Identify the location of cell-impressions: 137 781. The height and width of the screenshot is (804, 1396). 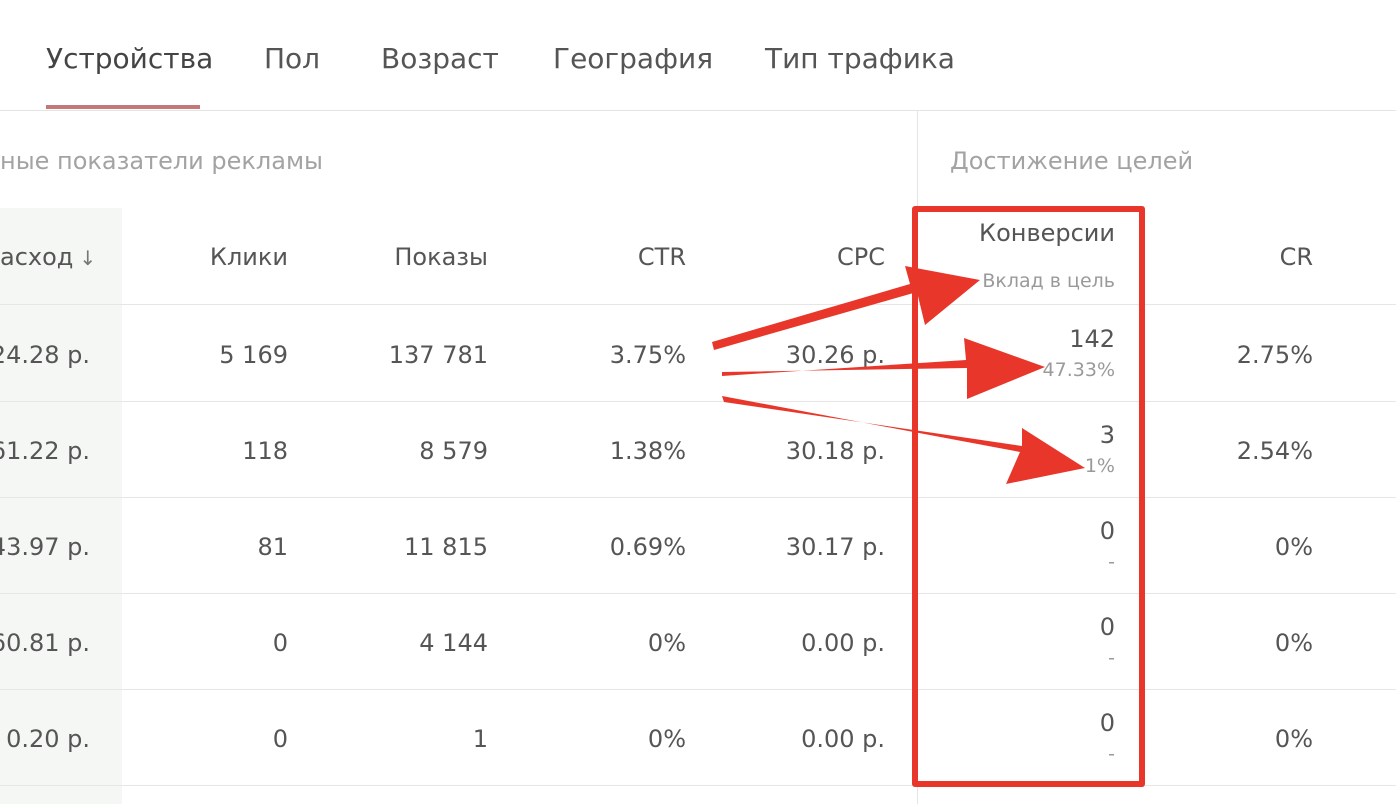
(438, 355).